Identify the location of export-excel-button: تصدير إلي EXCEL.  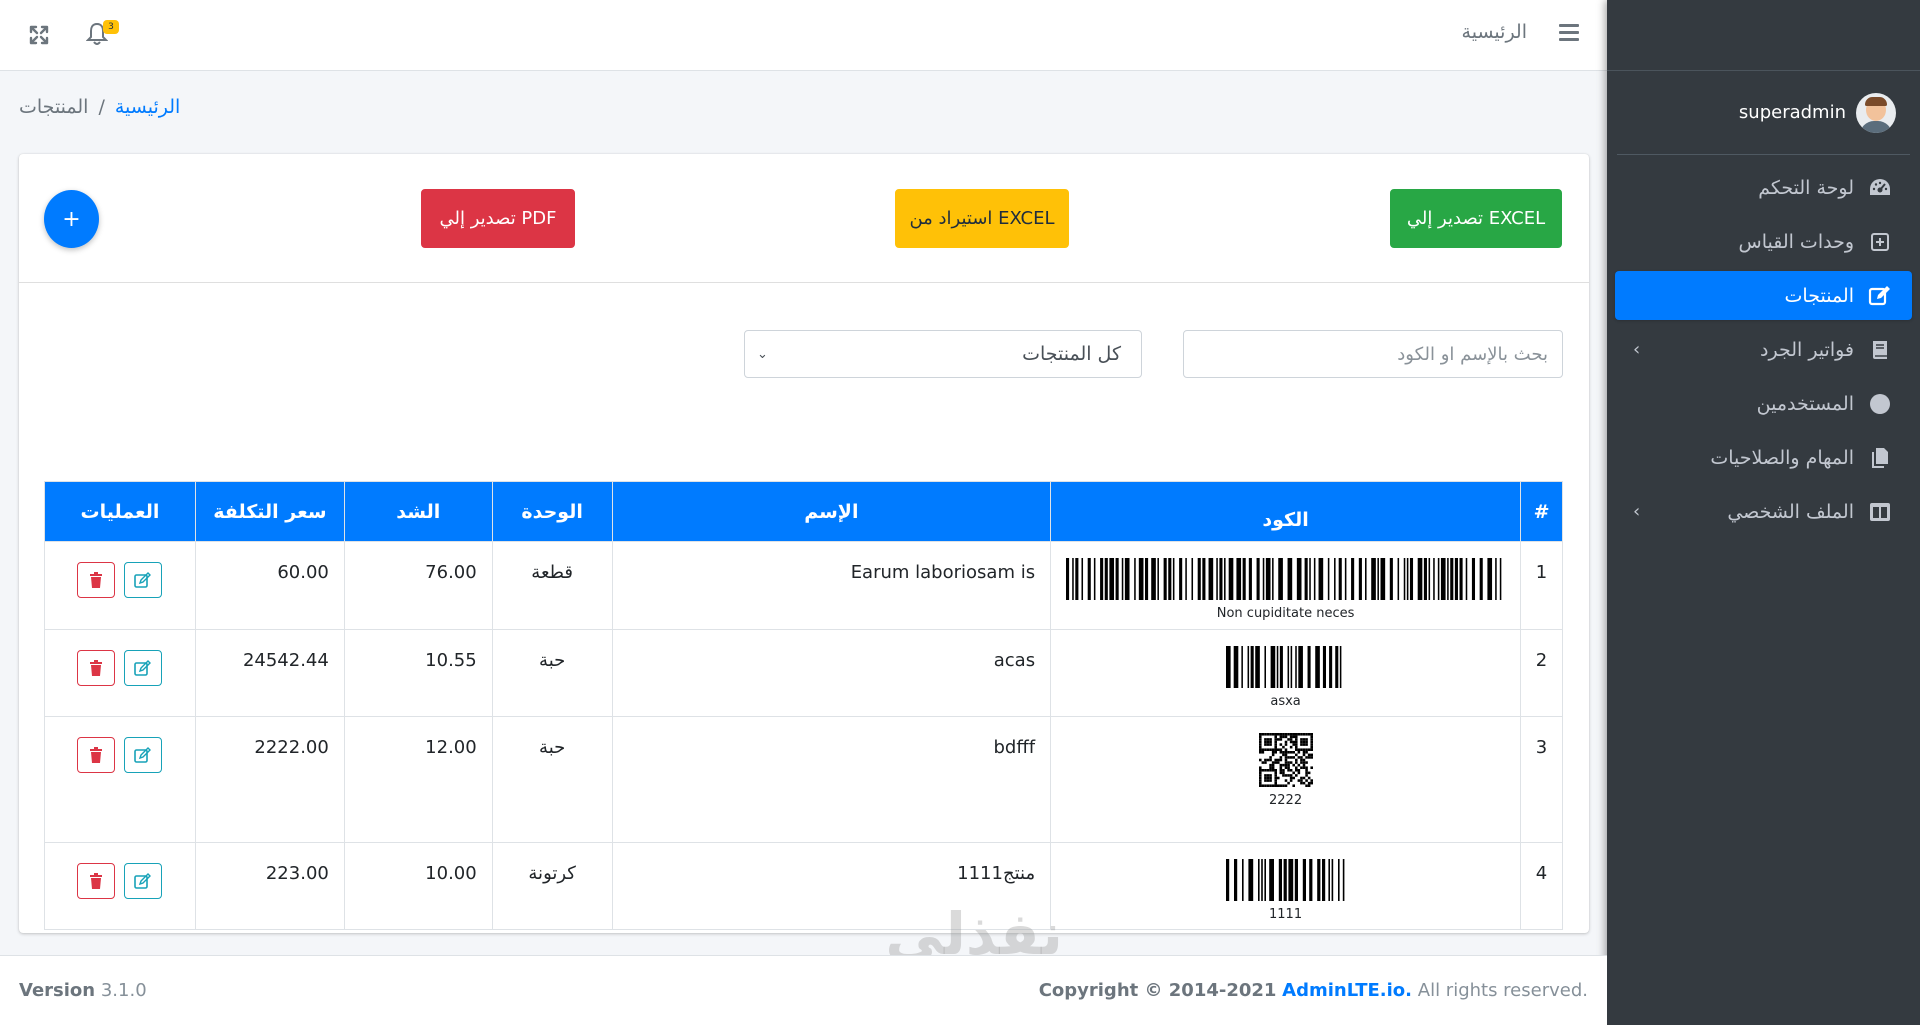
(1476, 218).